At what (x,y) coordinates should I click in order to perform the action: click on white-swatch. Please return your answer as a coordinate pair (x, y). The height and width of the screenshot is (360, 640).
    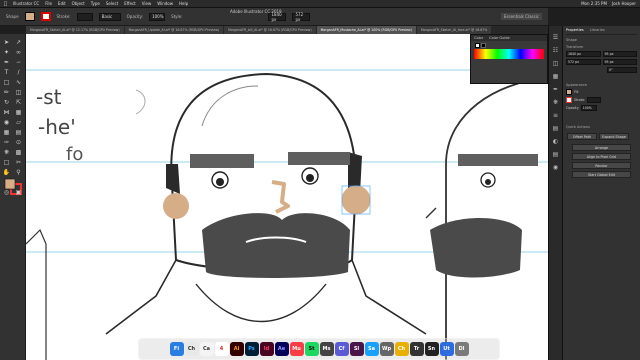
    Looking at the image, I should click on (477, 45).